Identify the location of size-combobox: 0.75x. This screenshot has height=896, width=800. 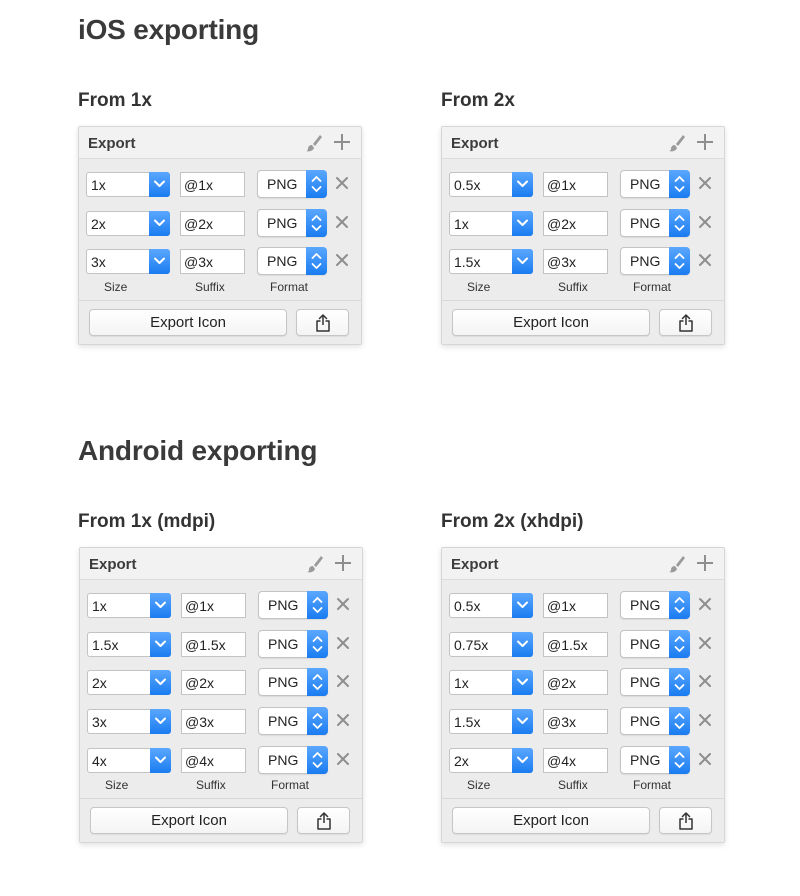
(491, 644).